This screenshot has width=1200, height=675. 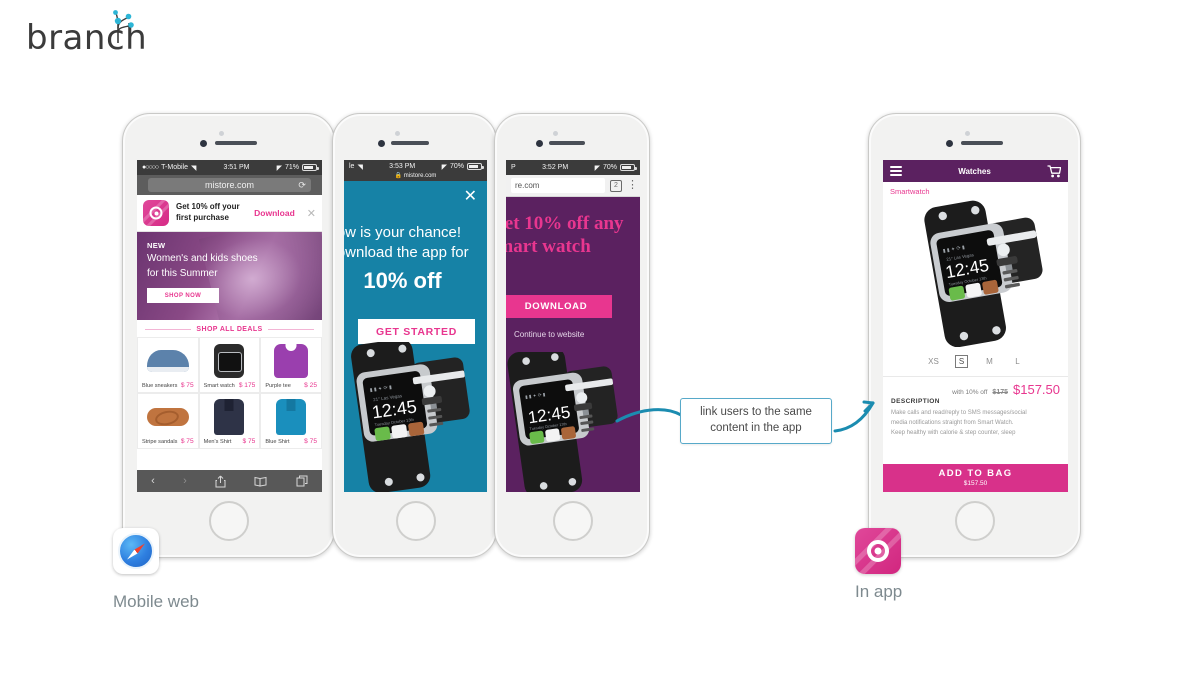 What do you see at coordinates (975, 171) in the screenshot?
I see `app-navbar: Watches` at bounding box center [975, 171].